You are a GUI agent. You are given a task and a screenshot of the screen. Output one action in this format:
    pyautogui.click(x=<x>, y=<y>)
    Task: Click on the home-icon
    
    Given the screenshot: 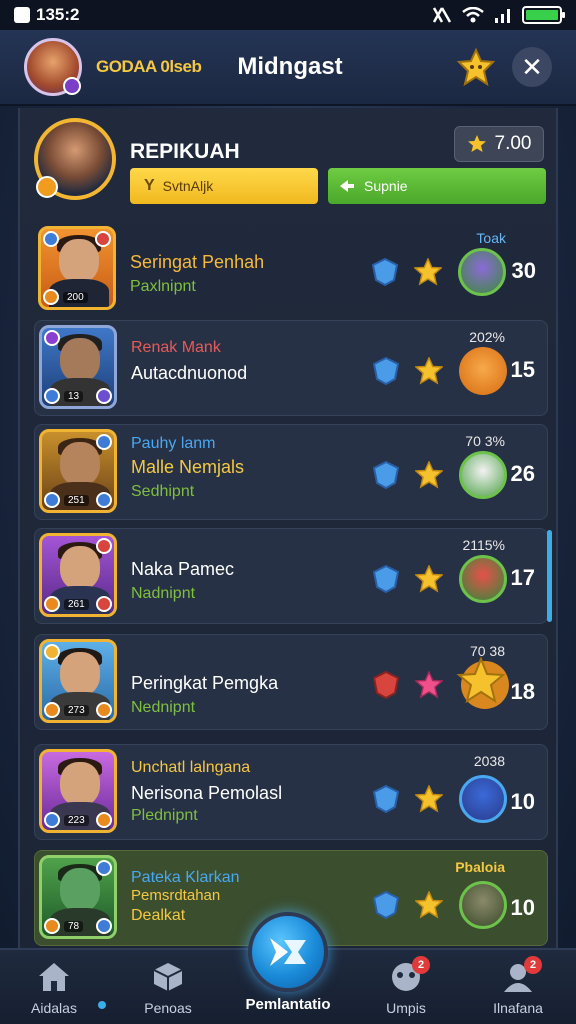 What is the action you would take?
    pyautogui.click(x=54, y=977)
    